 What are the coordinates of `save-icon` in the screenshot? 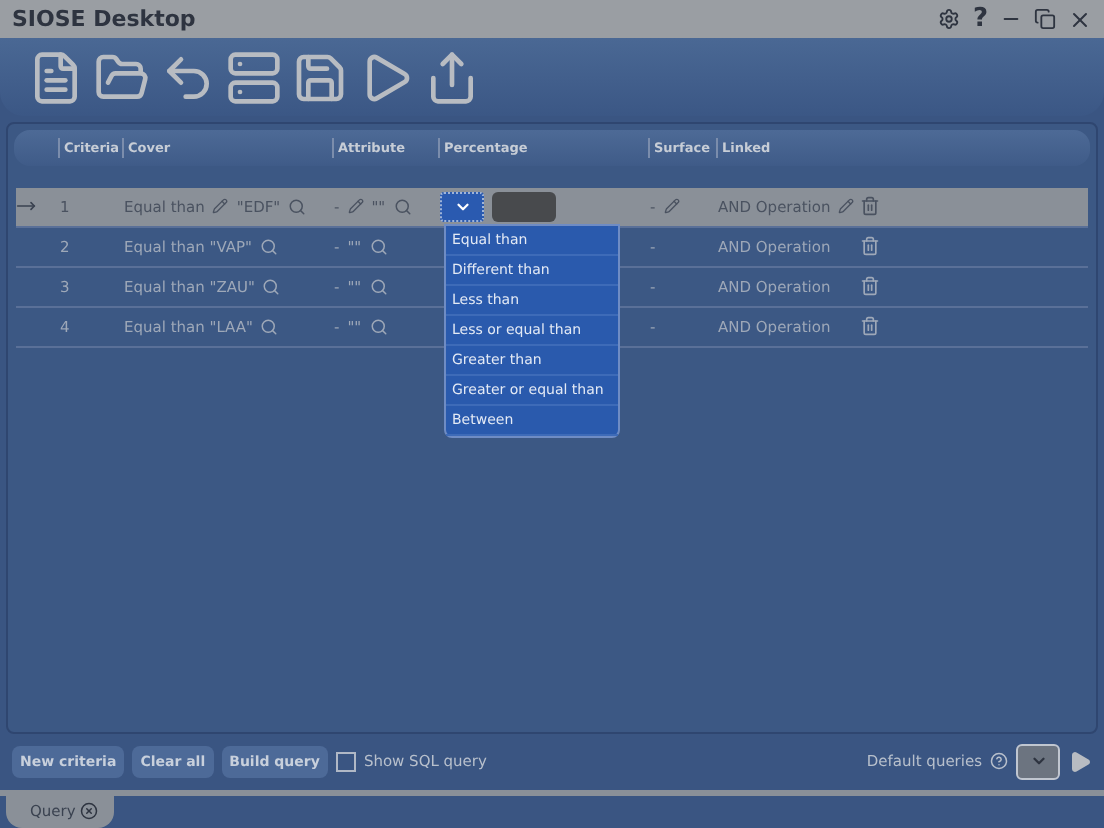 It's located at (320, 77).